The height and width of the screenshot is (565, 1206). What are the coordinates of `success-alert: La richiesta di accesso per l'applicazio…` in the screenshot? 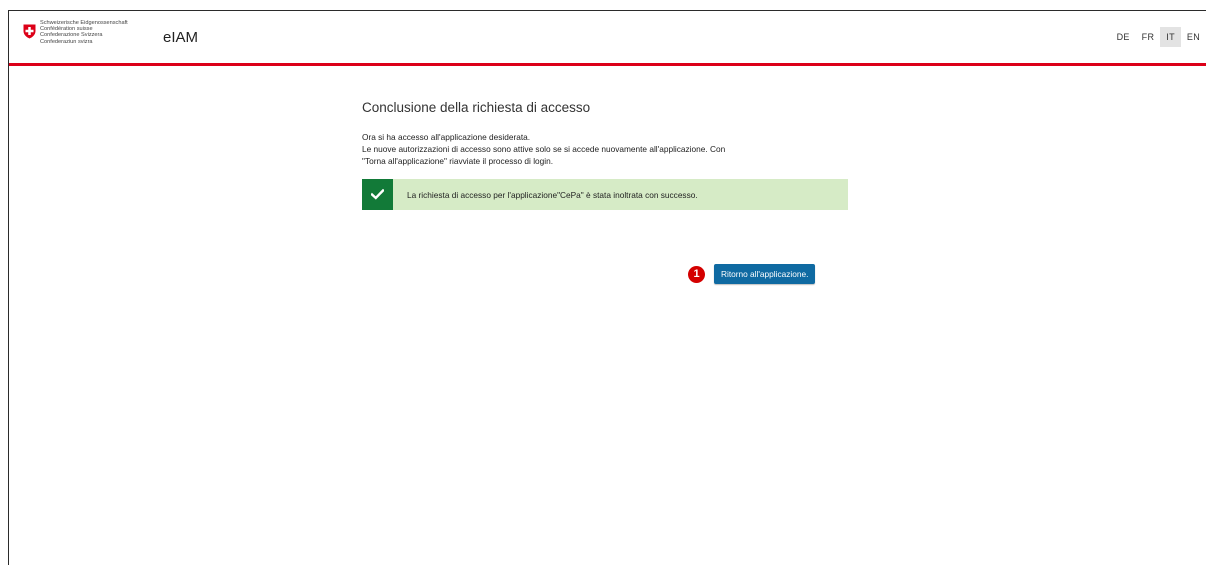 It's located at (605, 194).